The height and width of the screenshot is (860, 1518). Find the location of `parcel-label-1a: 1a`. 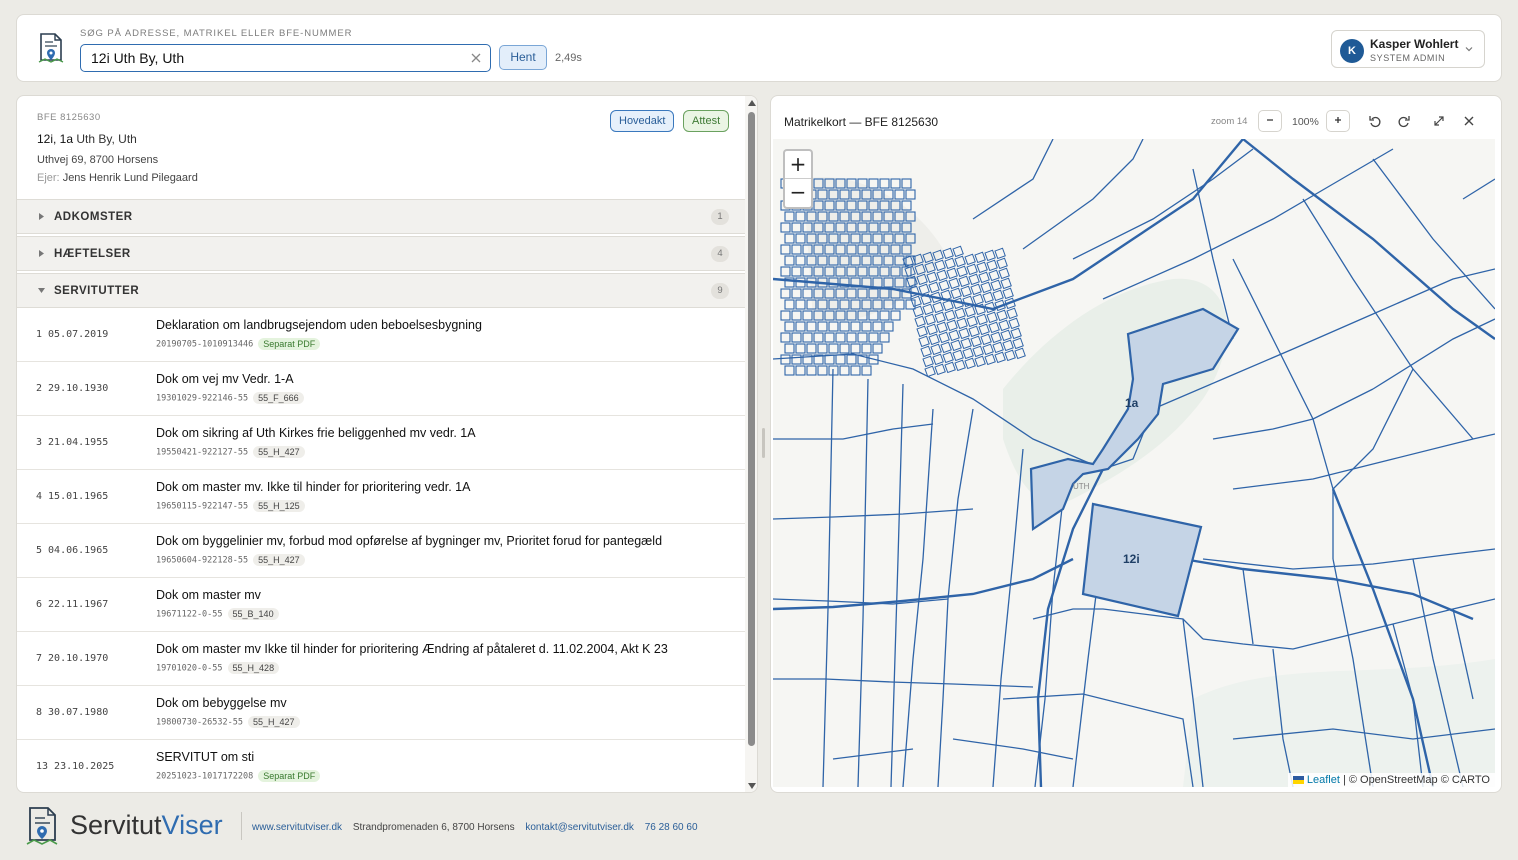

parcel-label-1a: 1a is located at coordinates (1132, 403).